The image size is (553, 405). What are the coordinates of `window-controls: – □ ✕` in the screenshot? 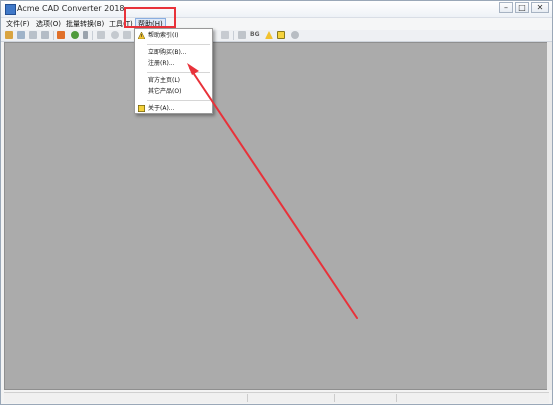 It's located at (524, 7).